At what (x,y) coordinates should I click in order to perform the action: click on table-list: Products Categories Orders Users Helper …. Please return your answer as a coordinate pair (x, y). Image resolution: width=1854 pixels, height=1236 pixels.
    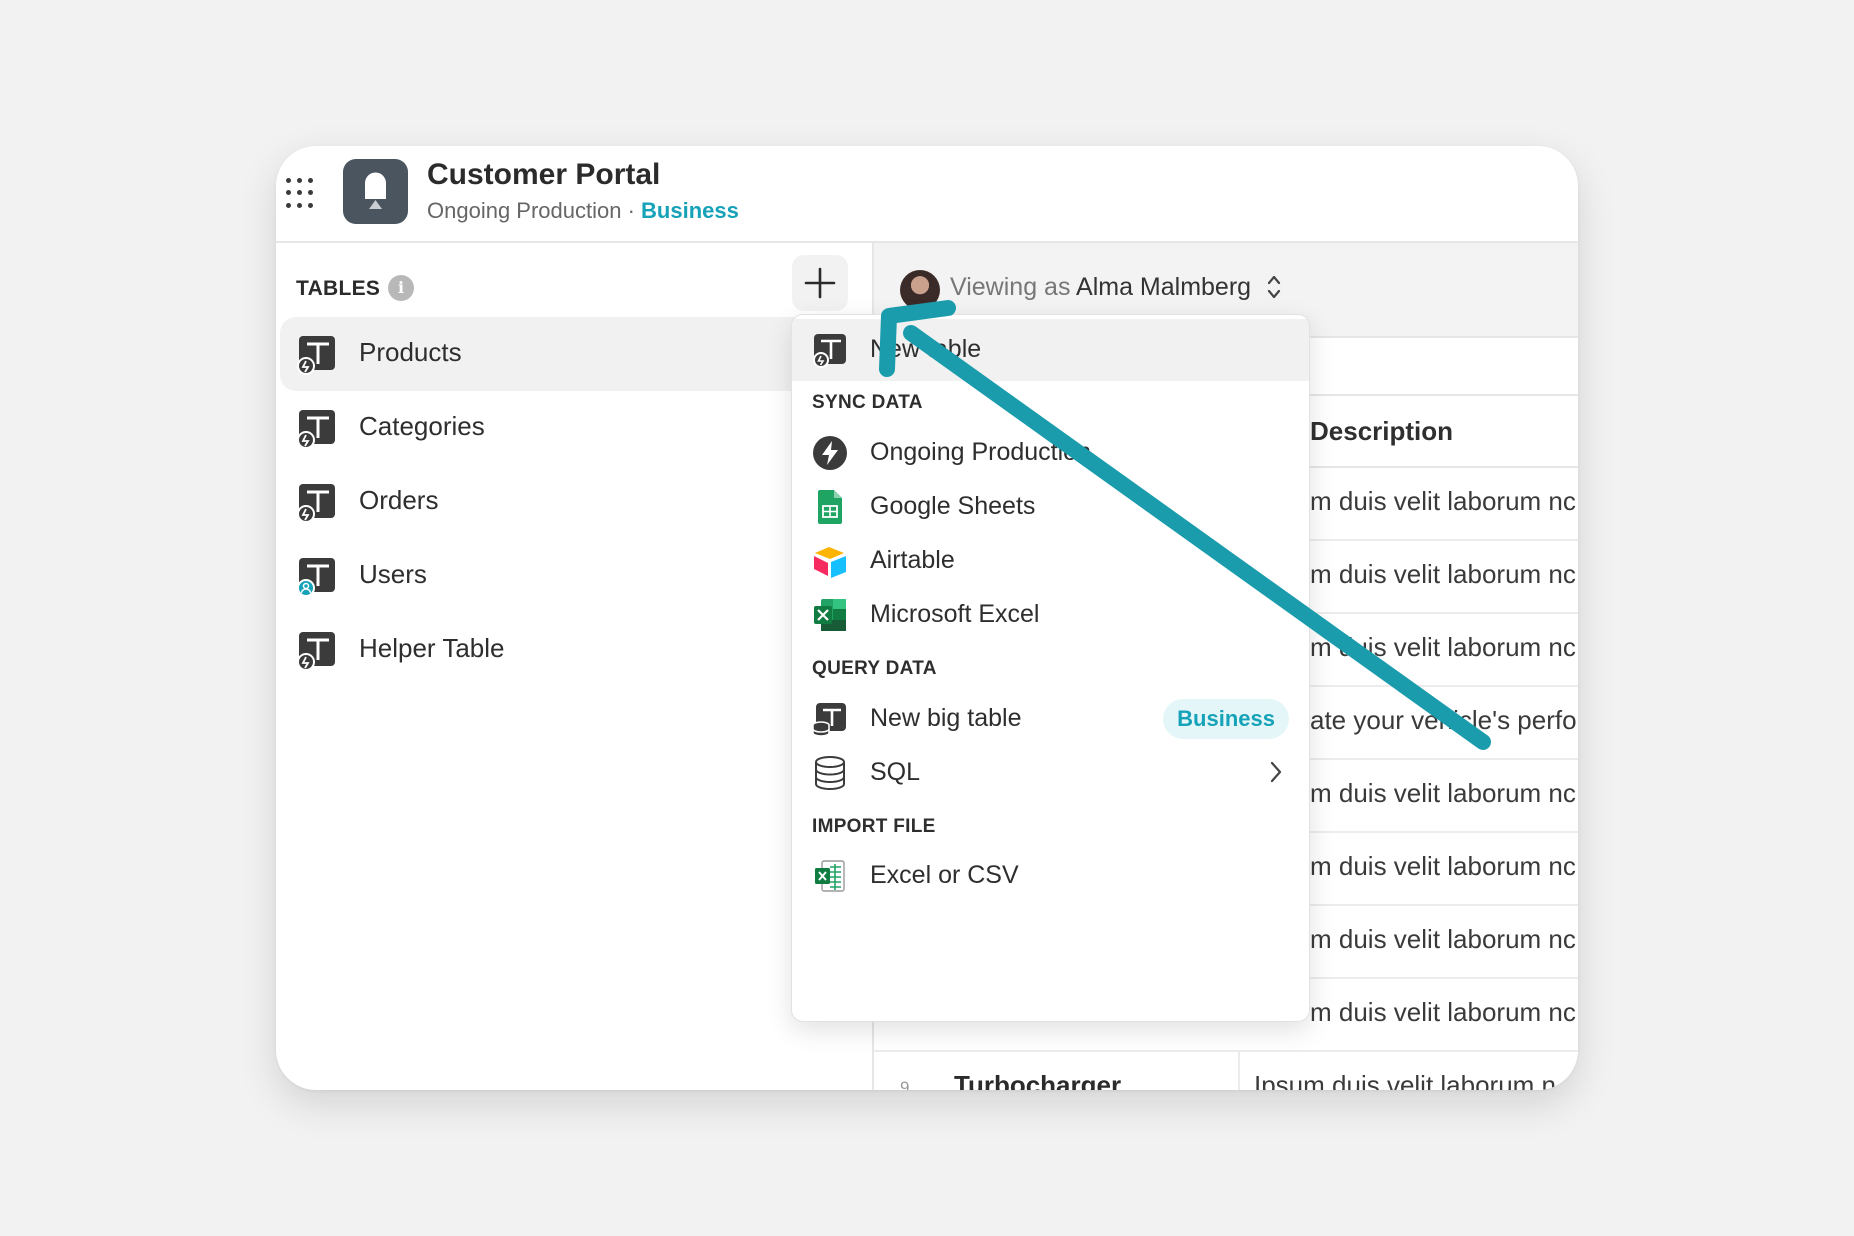
    Looking at the image, I should click on (574, 502).